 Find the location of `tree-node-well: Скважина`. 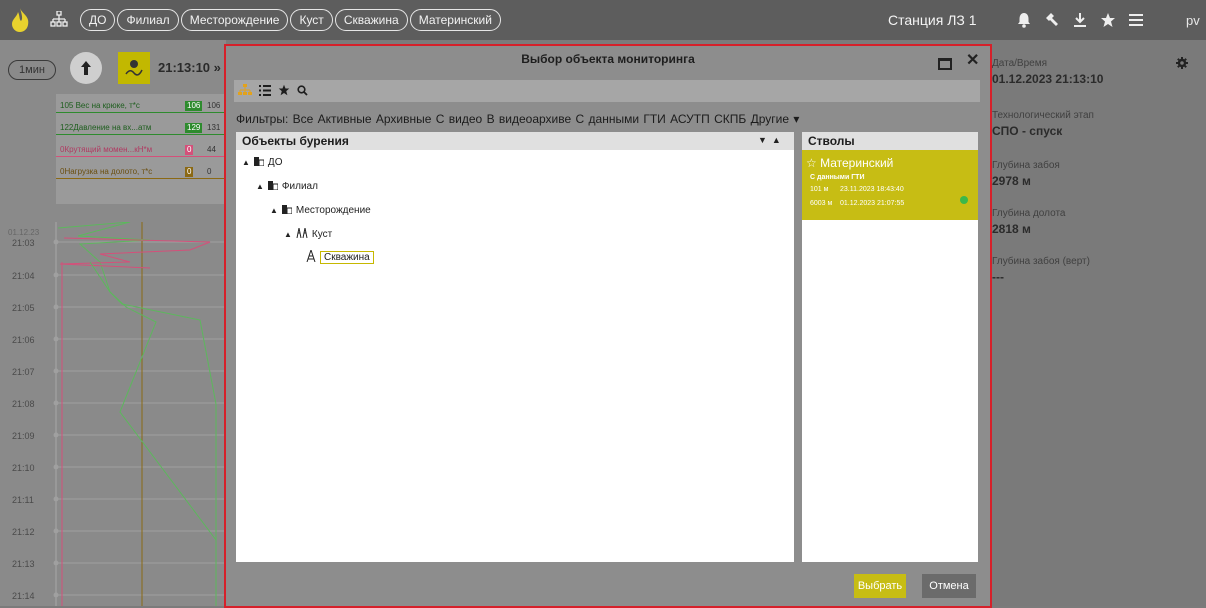

tree-node-well: Скважина is located at coordinates (340, 256).